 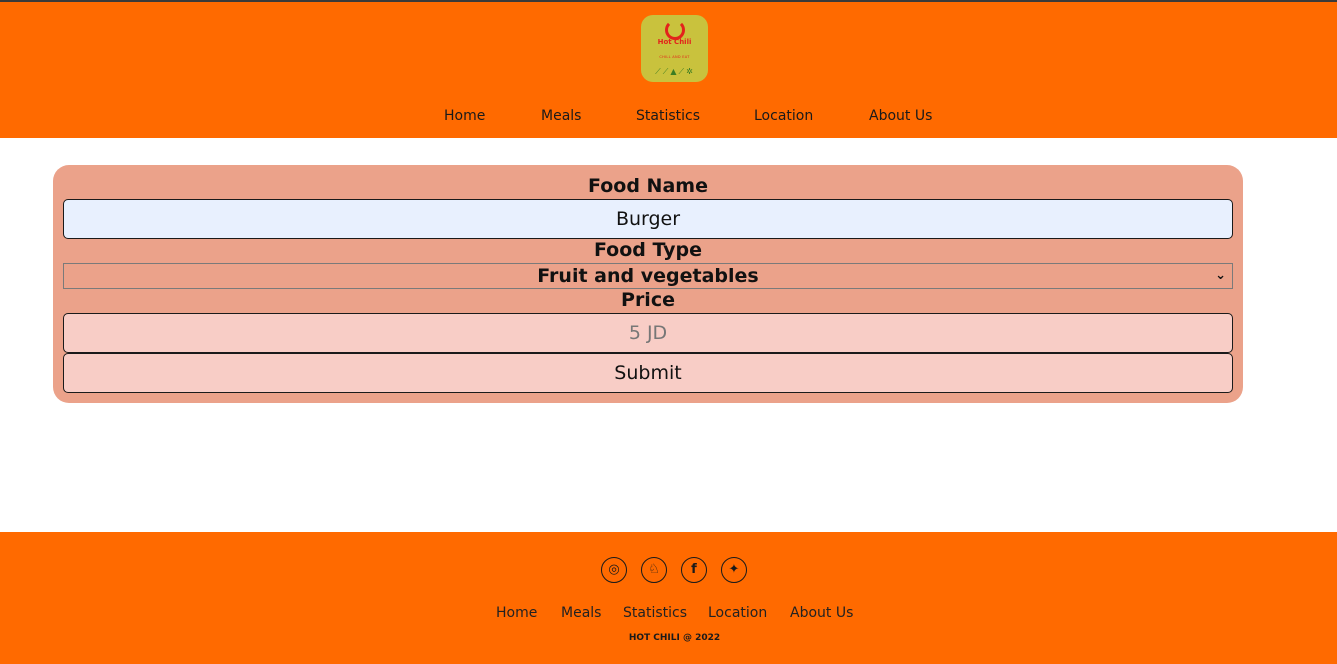 I want to click on footer-nav-about-us: About Us, so click(x=821, y=613).